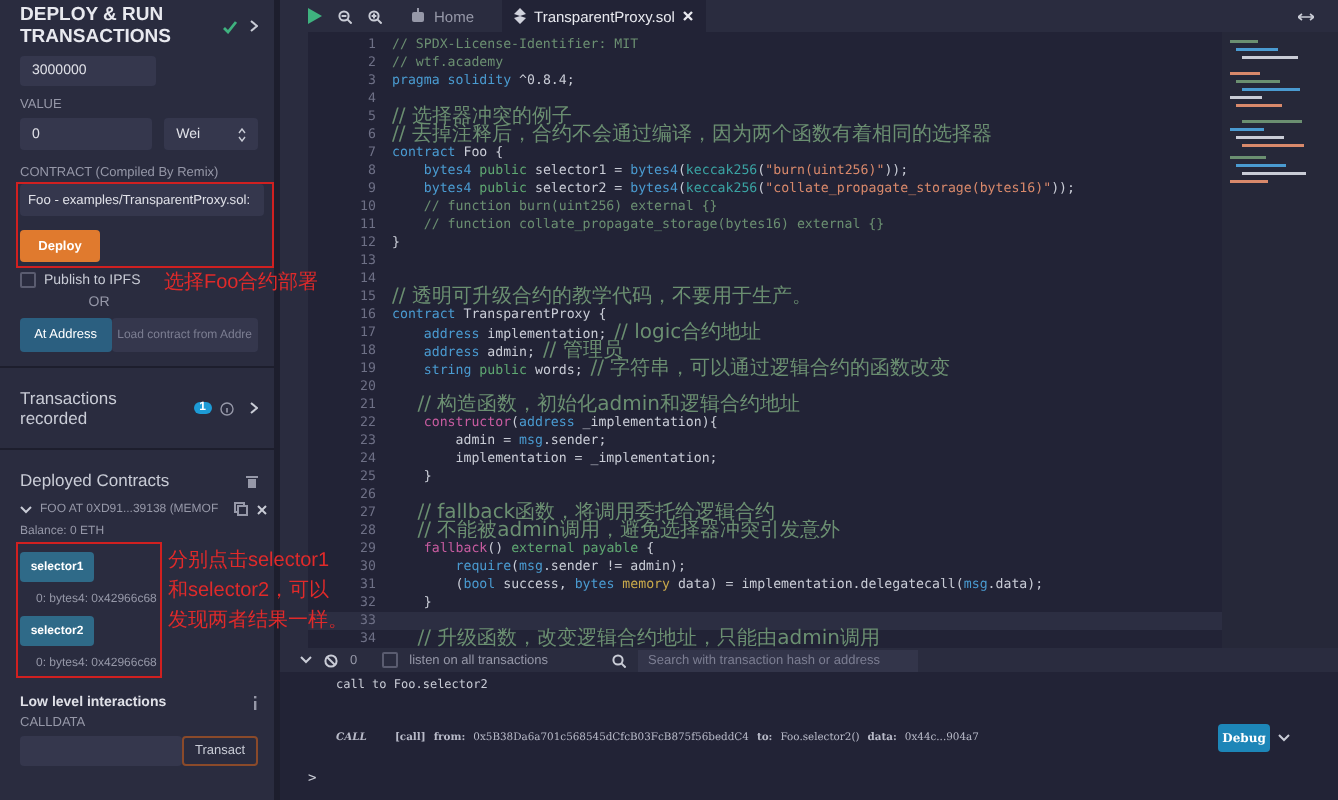 The height and width of the screenshot is (800, 1338). I want to click on check-icon, so click(230, 26).